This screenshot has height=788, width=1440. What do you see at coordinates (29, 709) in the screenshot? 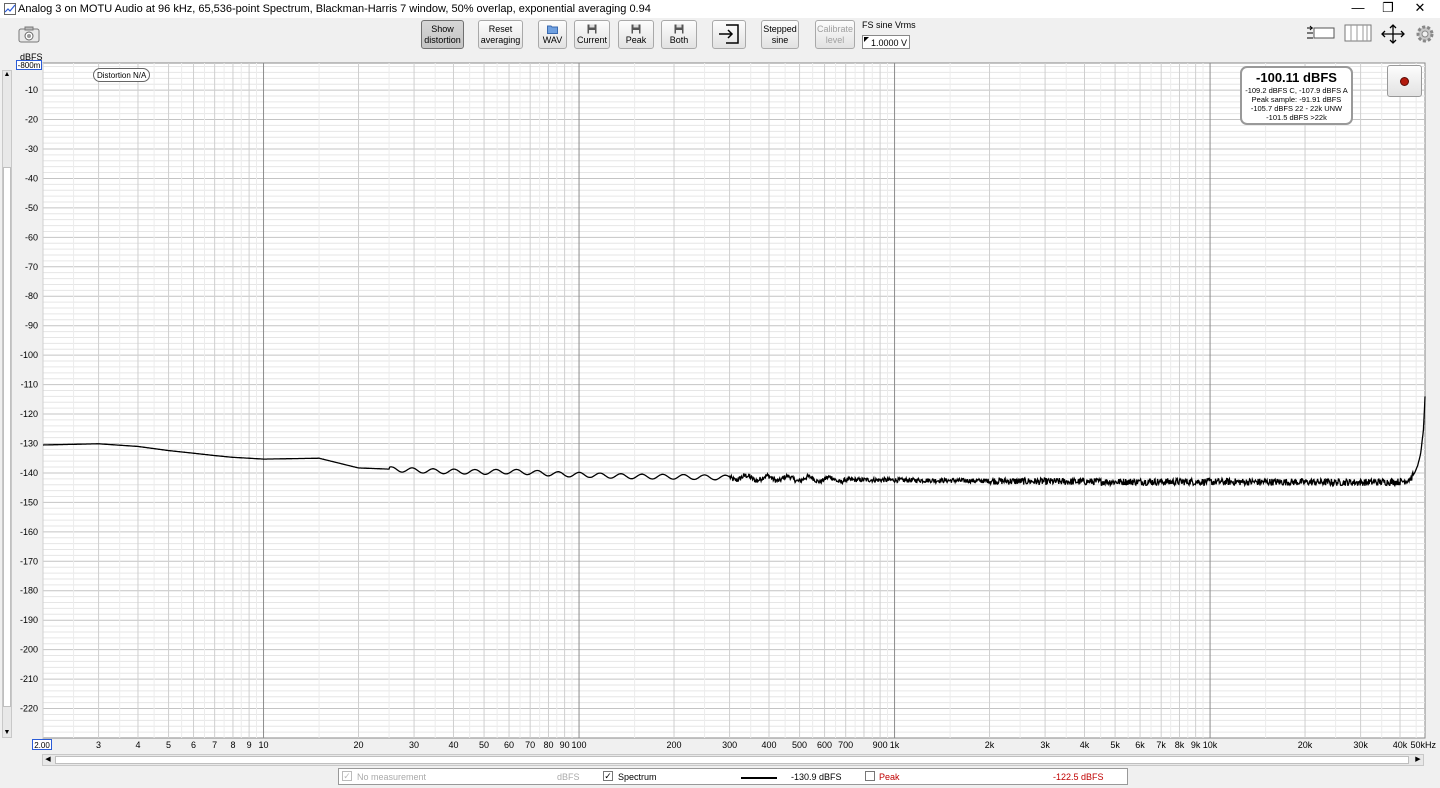
I see `y-tick-label: -220` at bounding box center [29, 709].